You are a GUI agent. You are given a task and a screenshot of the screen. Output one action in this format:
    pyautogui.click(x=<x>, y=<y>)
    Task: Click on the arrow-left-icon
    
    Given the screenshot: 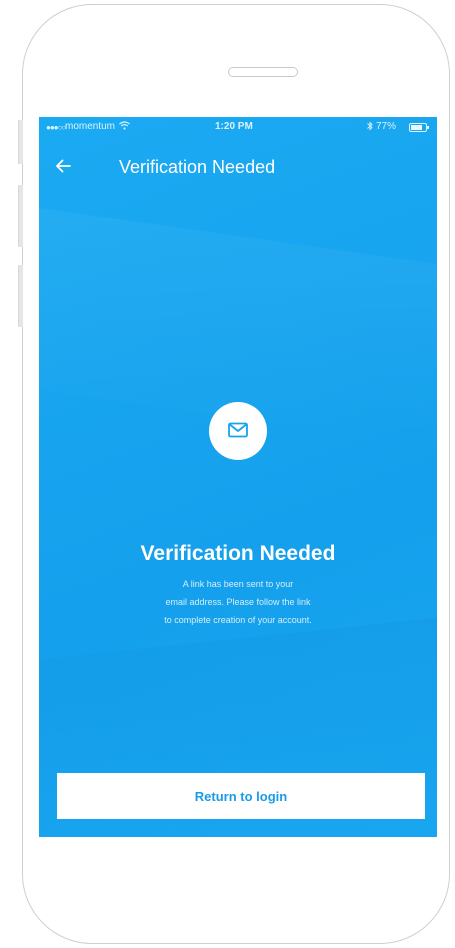 What is the action you would take?
    pyautogui.click(x=63, y=166)
    